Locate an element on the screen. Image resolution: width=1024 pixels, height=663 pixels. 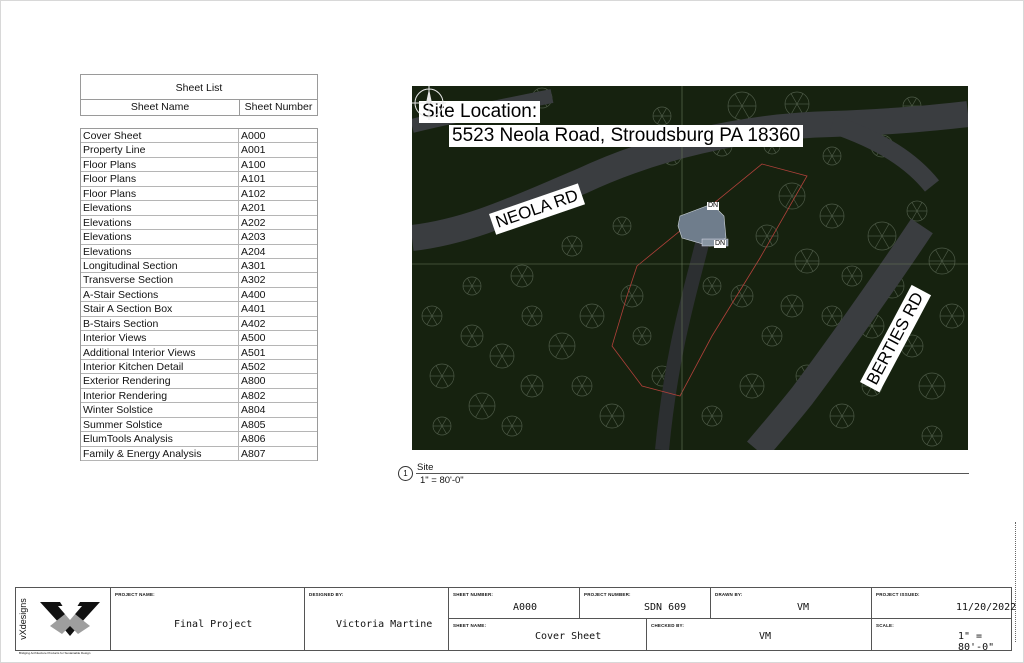
sheet-number-cell: A101 is located at coordinates (253, 179).